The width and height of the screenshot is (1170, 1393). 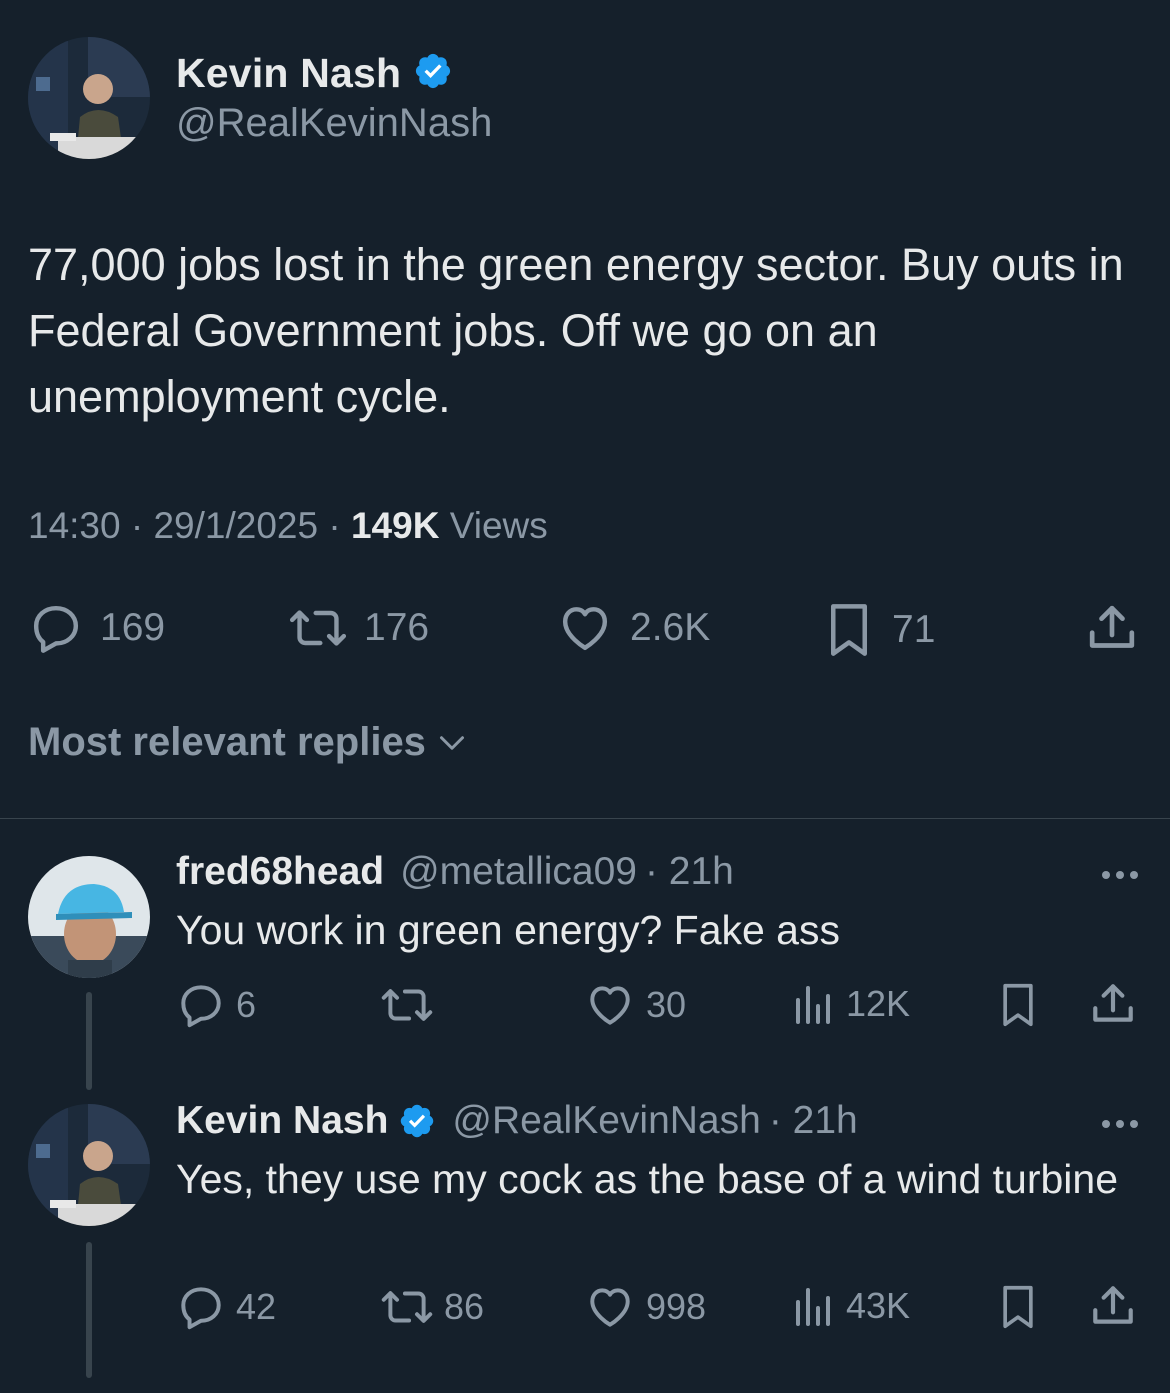 I want to click on author-handle: @RealKevinNash, so click(x=334, y=123).